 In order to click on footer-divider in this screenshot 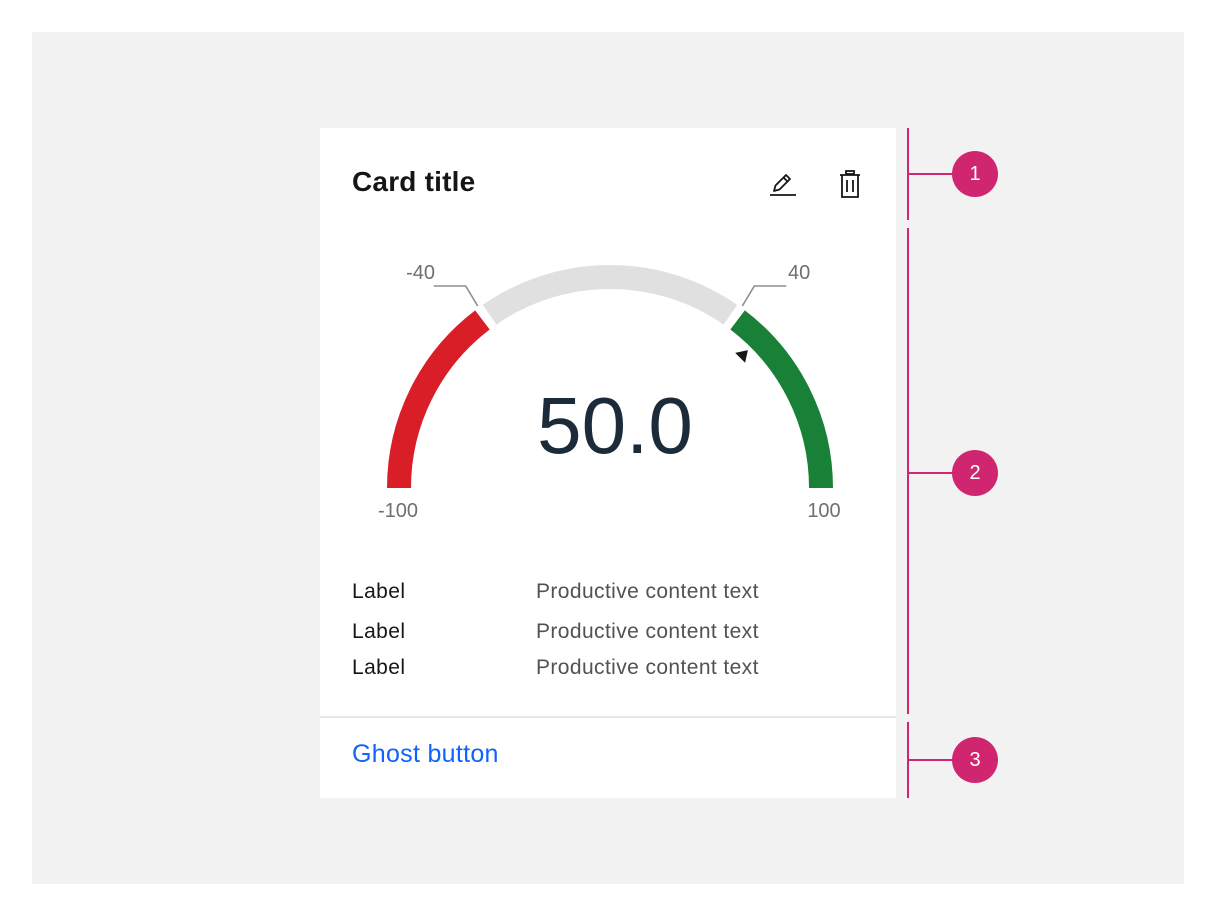, I will do `click(608, 717)`.